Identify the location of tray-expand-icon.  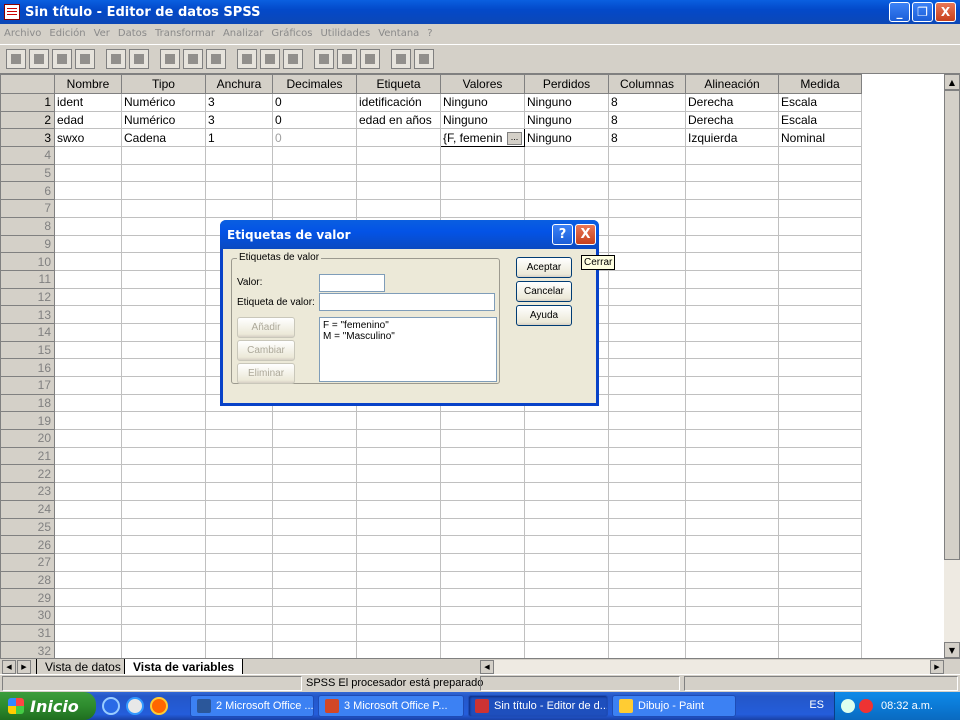
(848, 706).